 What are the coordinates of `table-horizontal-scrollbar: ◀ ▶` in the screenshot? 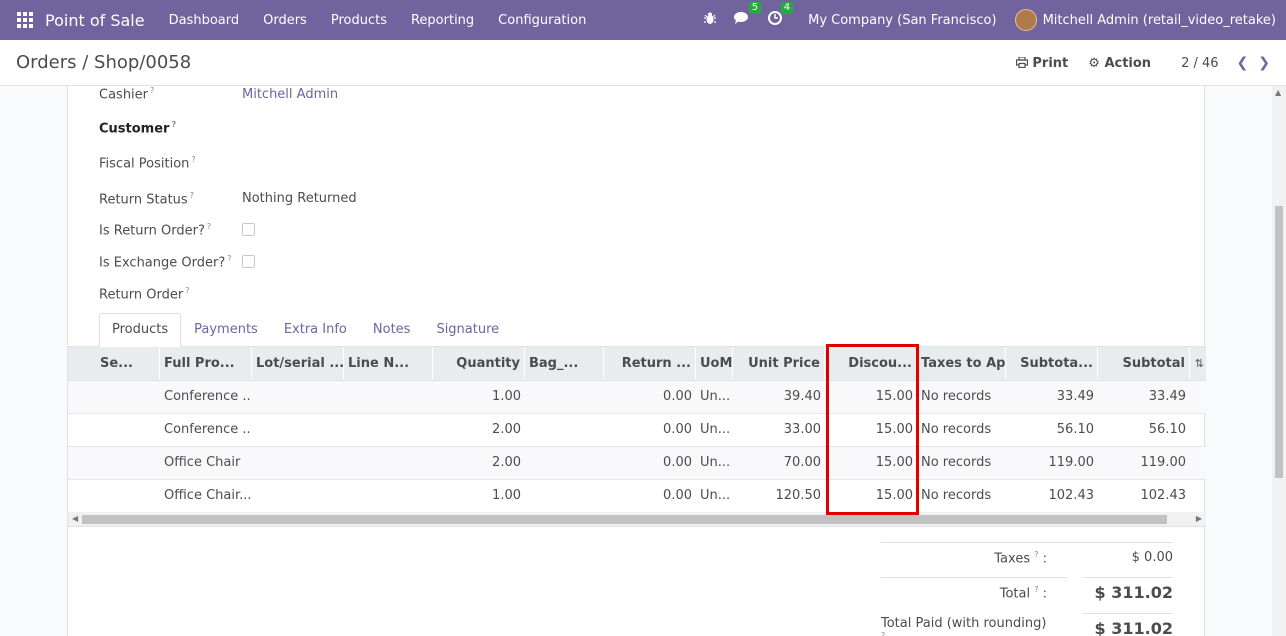 It's located at (637, 519).